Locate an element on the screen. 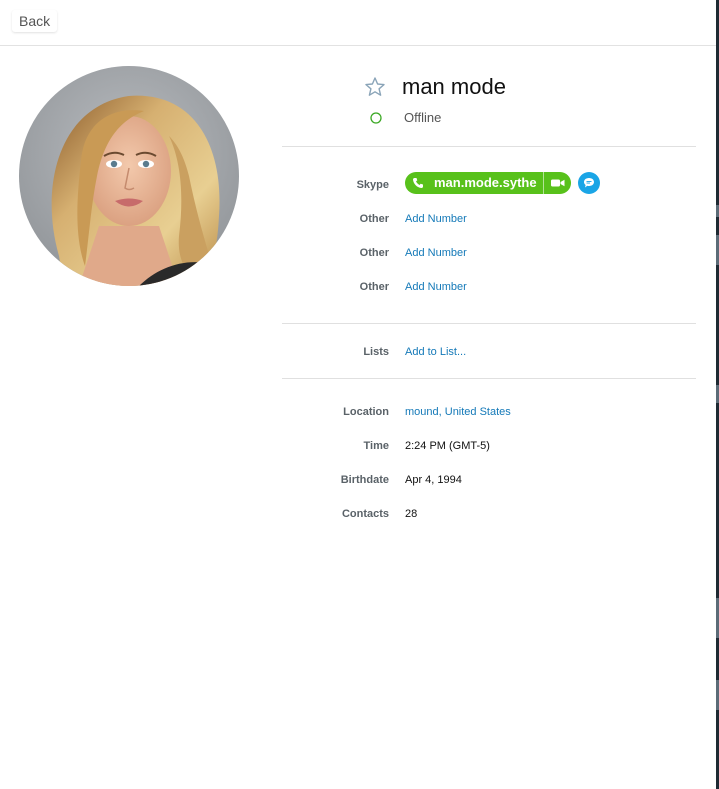 This screenshot has height=789, width=719. contacts-label: Contacts is located at coordinates (365, 514).